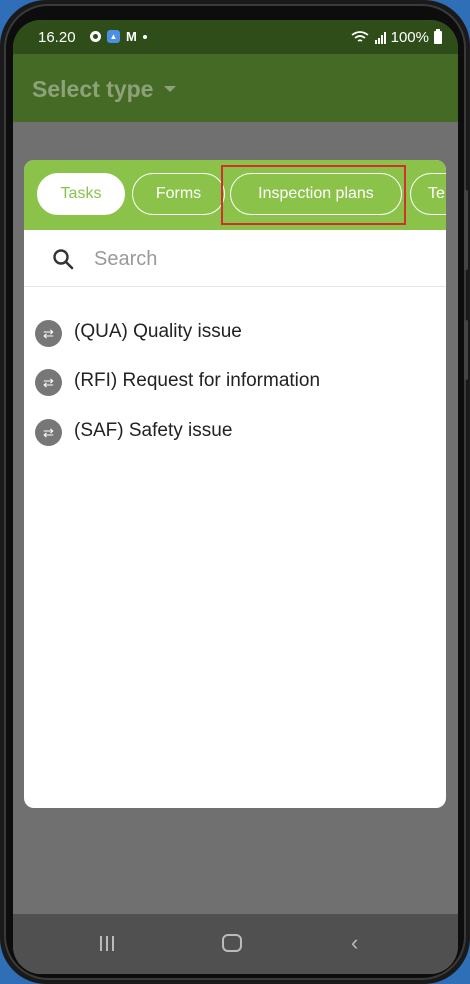  What do you see at coordinates (81, 194) in the screenshot?
I see `tab-tasks: Tasks` at bounding box center [81, 194].